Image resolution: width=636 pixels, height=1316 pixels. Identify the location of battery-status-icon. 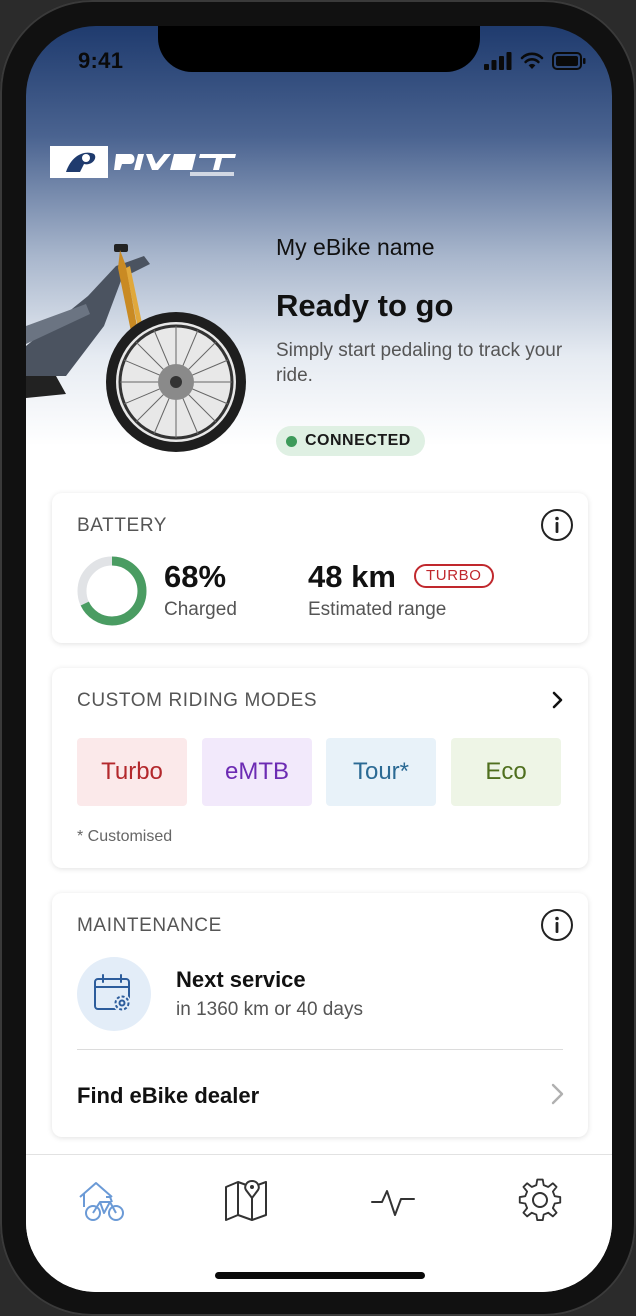
(569, 61).